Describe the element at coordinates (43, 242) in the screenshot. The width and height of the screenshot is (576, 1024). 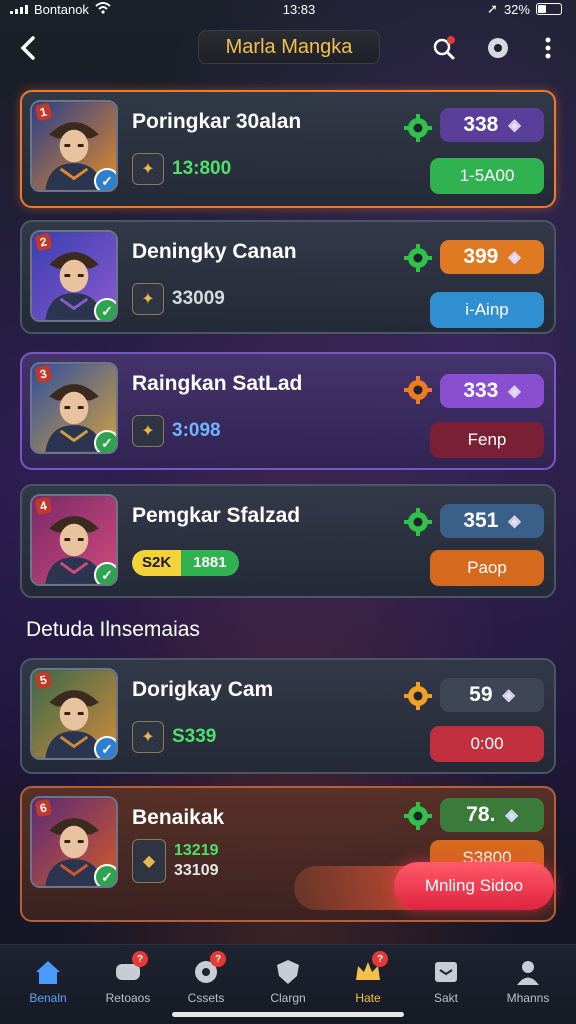
I see `rank-tag: 2` at that location.